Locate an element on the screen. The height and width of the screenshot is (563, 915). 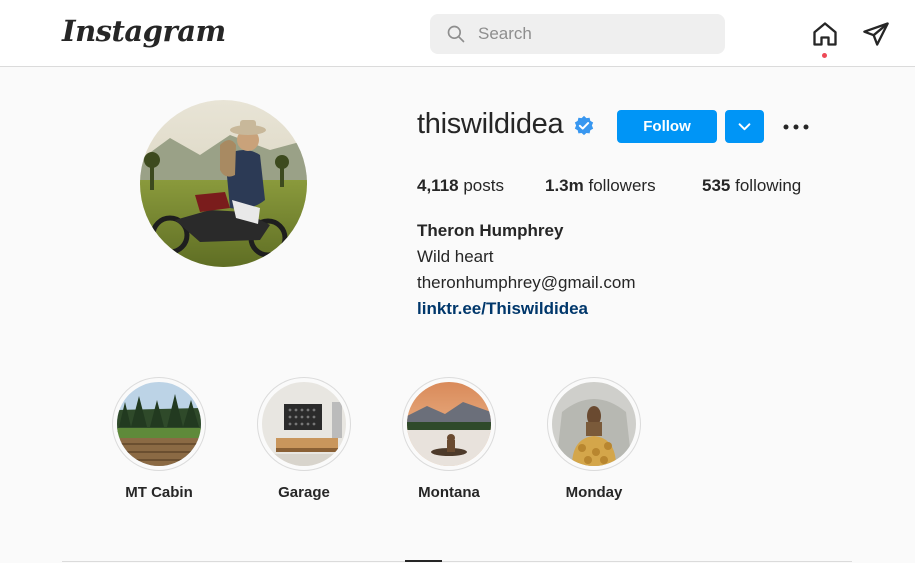
bio-link: linktr.ee/Thiswildidea is located at coordinates (502, 309).